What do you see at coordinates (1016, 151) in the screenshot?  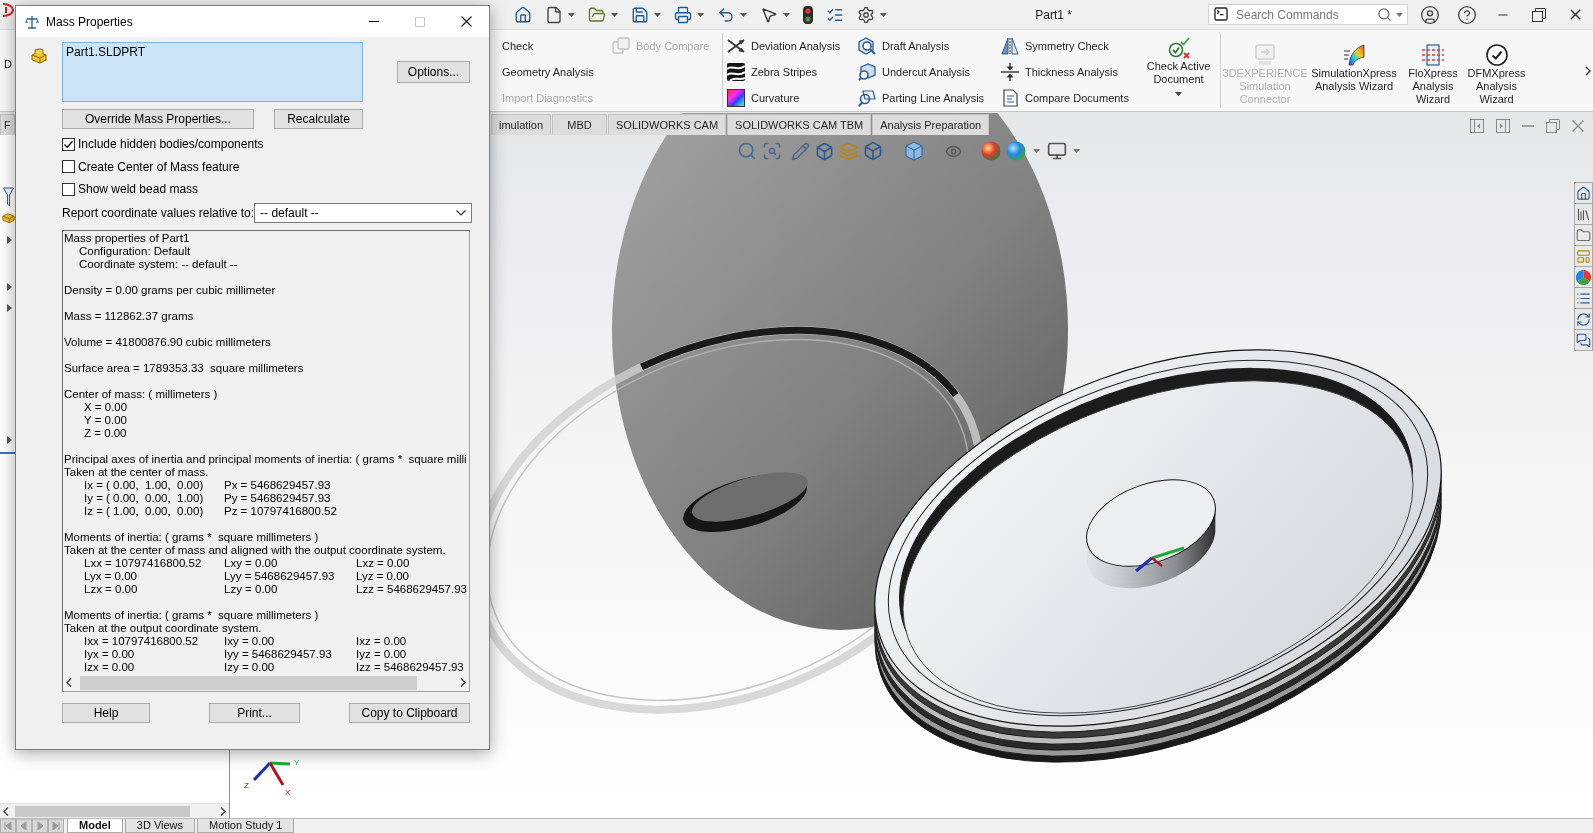 I see `sphere-icon` at bounding box center [1016, 151].